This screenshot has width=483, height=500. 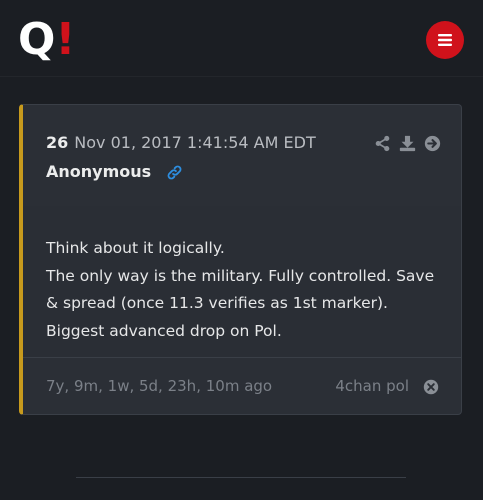 What do you see at coordinates (372, 386) in the screenshot?
I see `post-source: 4chan pol` at bounding box center [372, 386].